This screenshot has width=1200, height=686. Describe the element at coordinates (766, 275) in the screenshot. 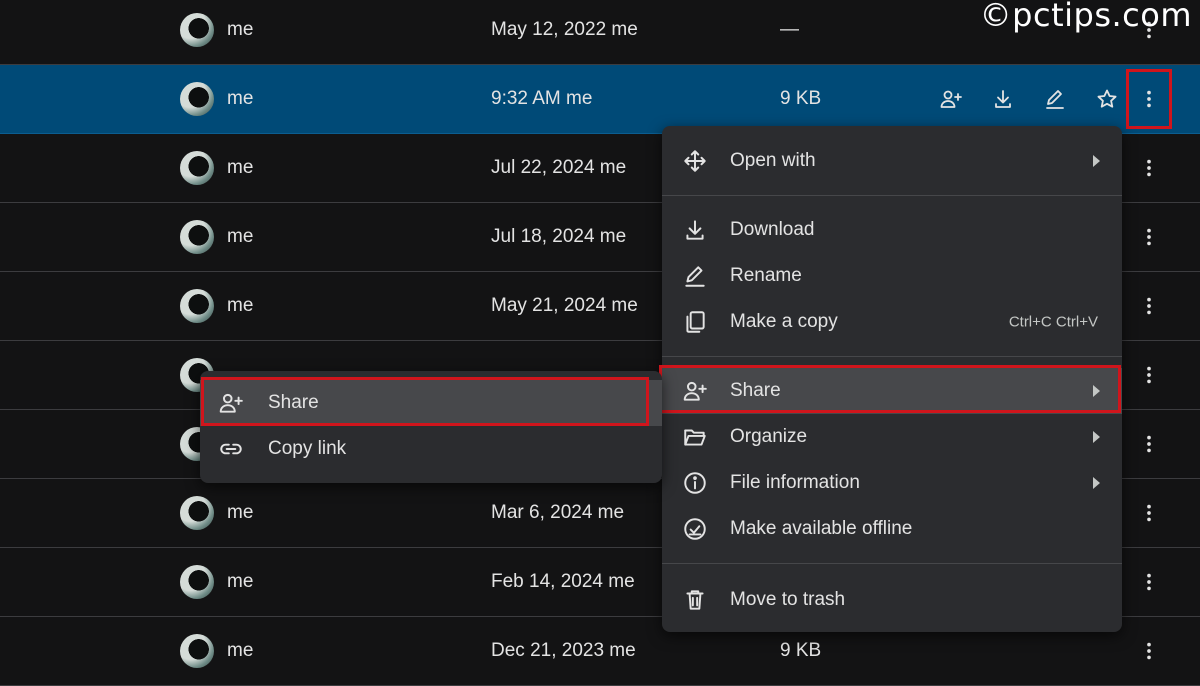

I see `menu-item-label: Rename` at that location.